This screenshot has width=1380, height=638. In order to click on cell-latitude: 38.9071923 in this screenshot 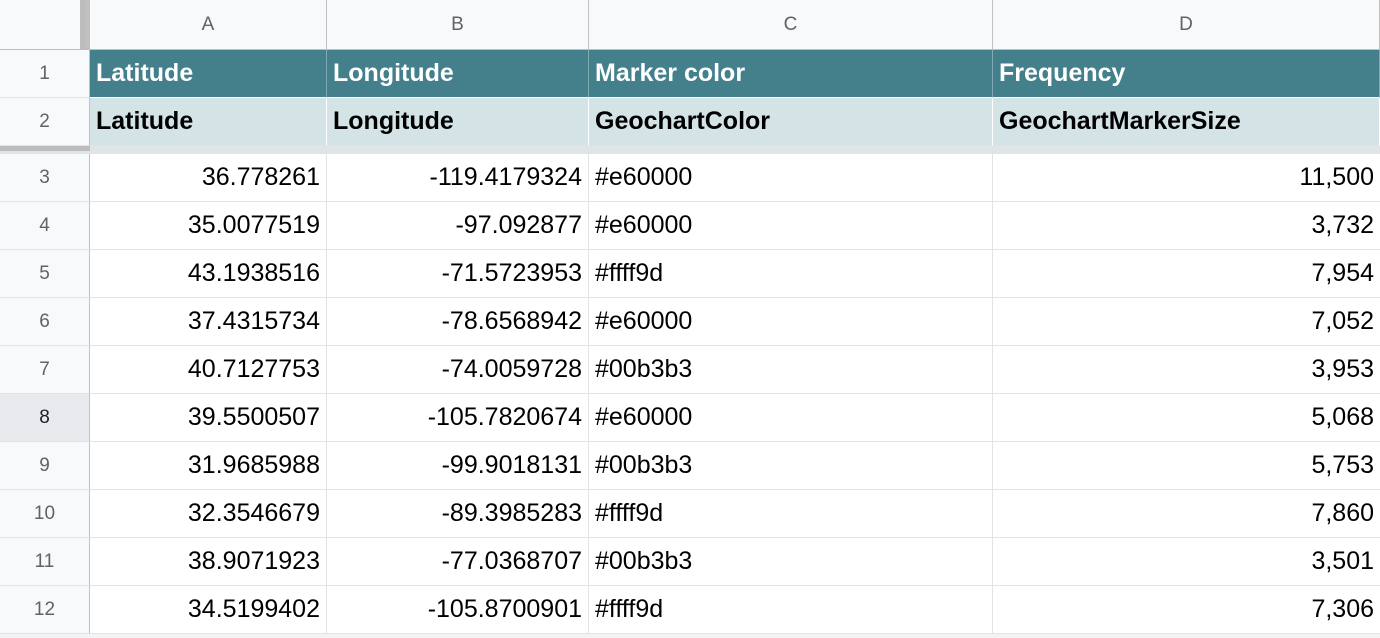, I will do `click(208, 562)`.